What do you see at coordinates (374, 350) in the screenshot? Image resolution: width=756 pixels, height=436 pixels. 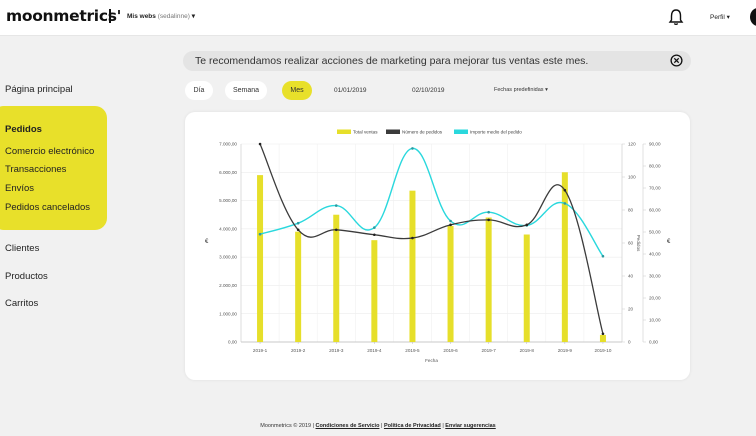 I see `x-tick-label: 2019-4` at bounding box center [374, 350].